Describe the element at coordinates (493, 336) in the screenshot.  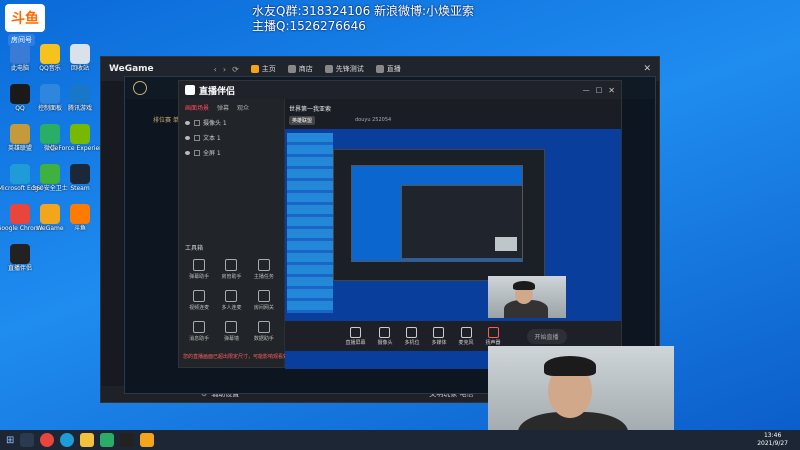
I see `speaker-button: 扬声器` at that location.